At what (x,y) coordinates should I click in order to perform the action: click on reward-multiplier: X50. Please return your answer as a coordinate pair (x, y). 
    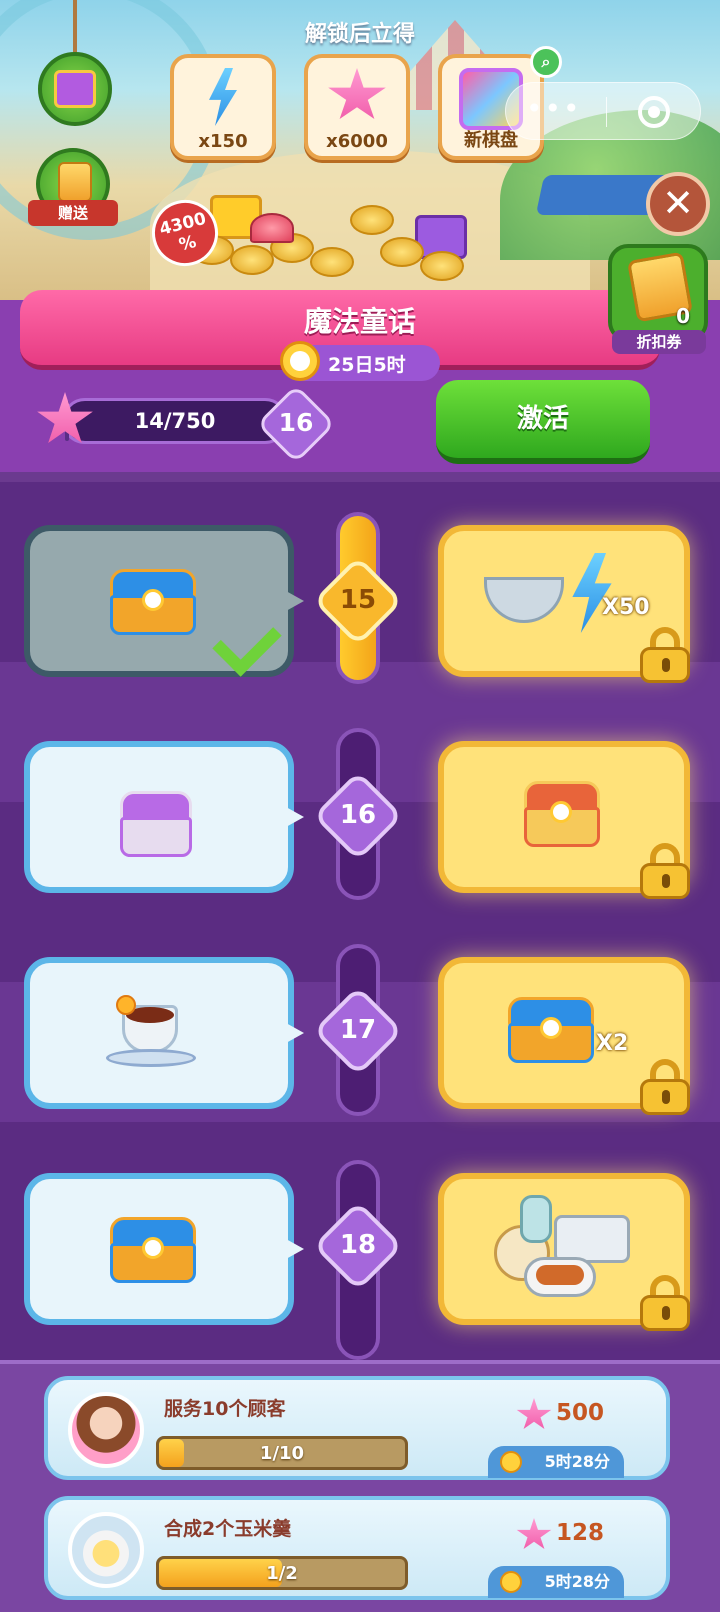
    Looking at the image, I should click on (626, 607).